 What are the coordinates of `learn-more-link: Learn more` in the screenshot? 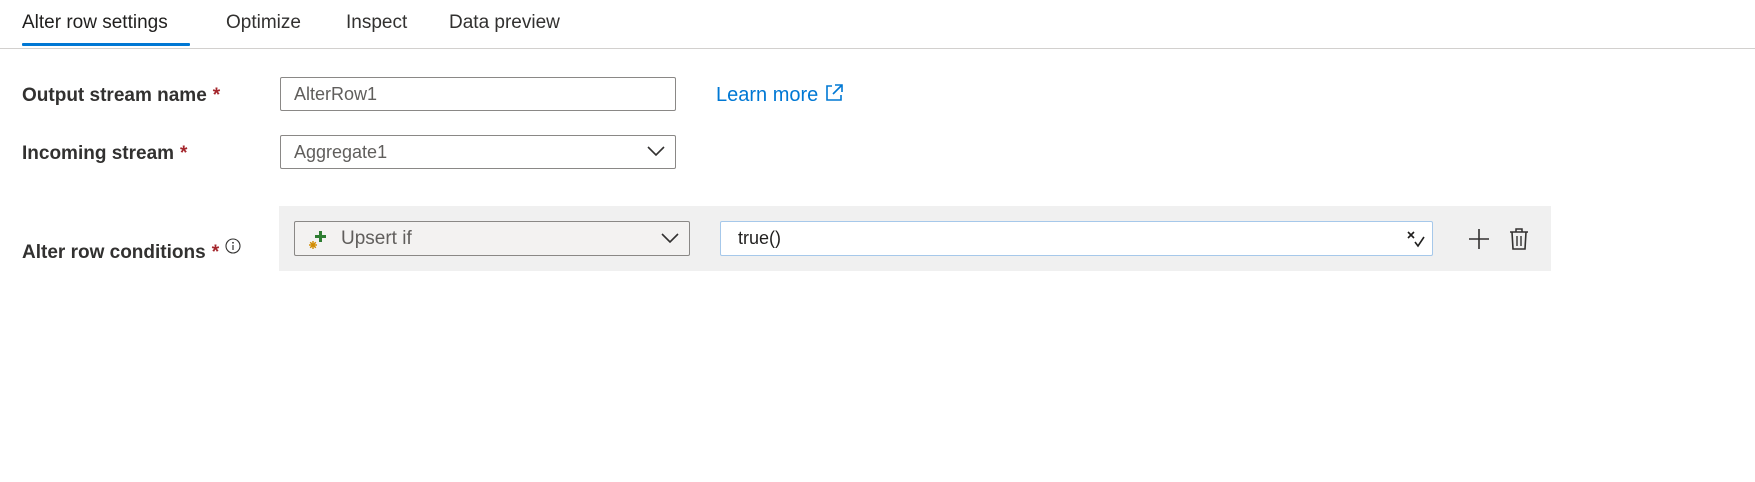 It's located at (780, 95).